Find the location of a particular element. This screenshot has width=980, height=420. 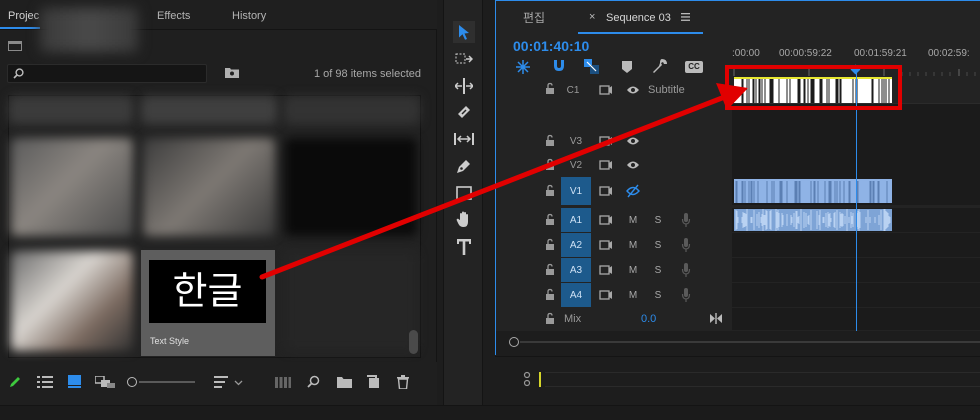

blurred-project-name is located at coordinates (89, 30).